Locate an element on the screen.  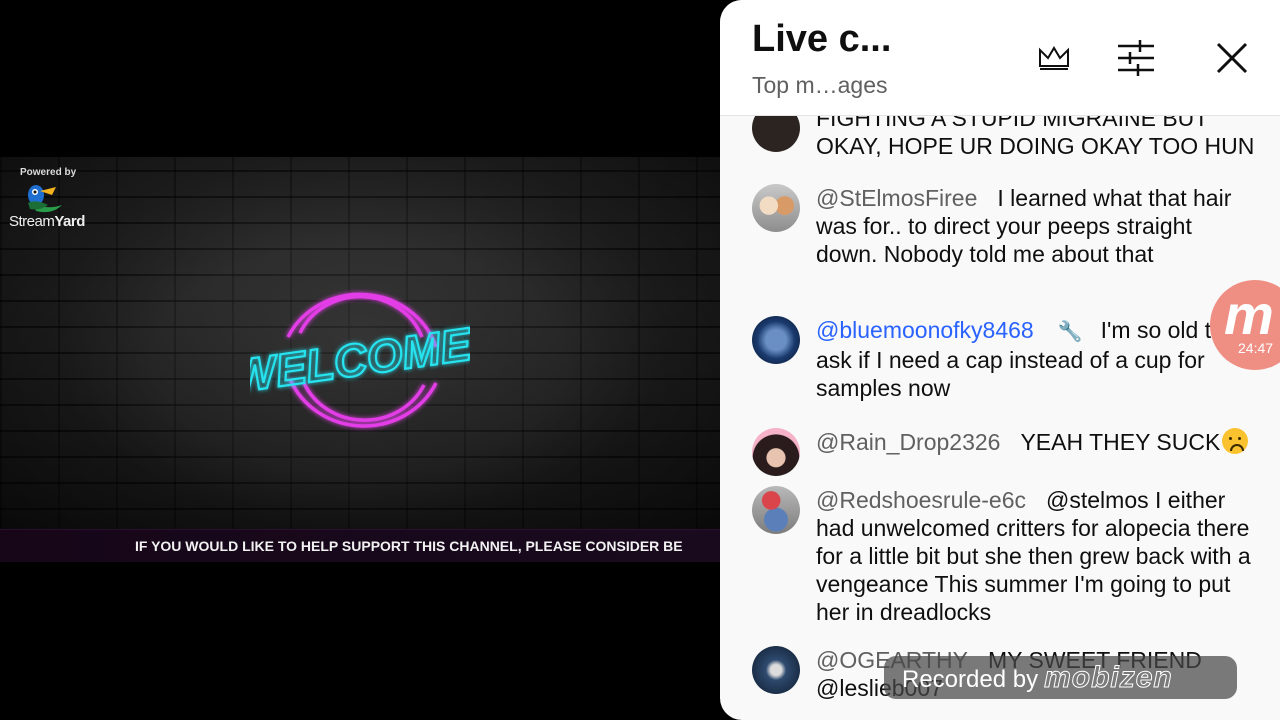
close-icon is located at coordinates (1232, 58).